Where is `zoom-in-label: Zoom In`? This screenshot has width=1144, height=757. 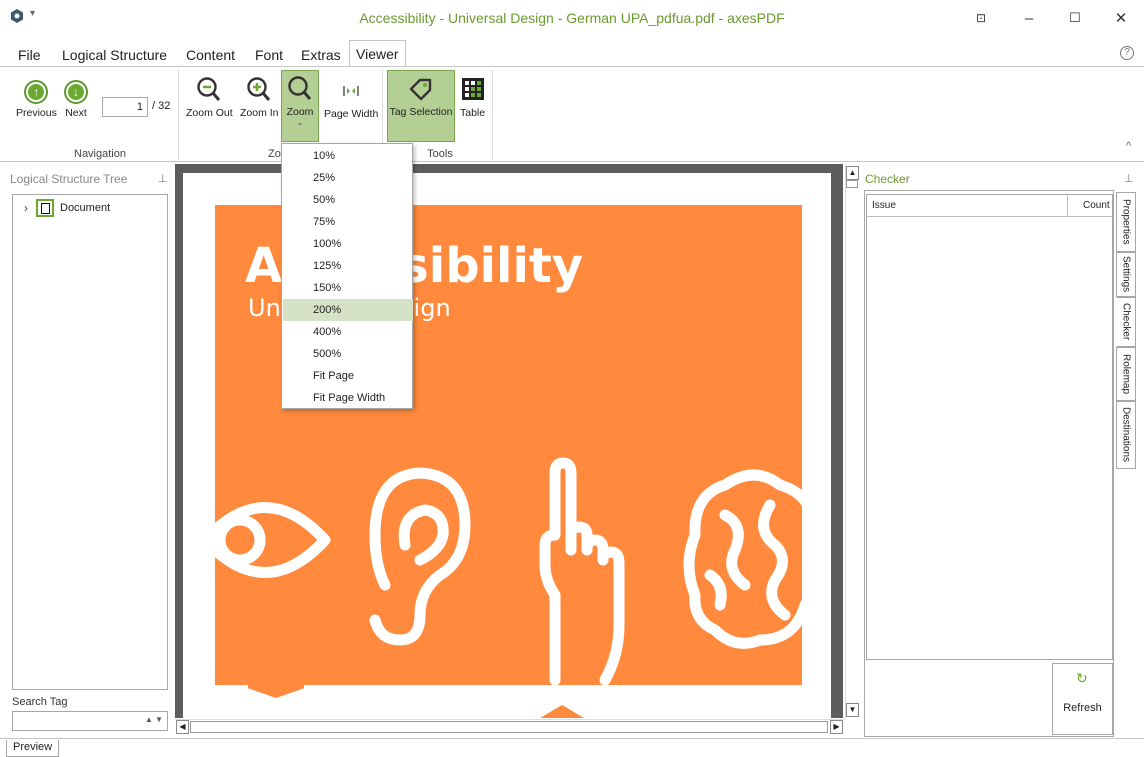
zoom-in-label: Zoom In is located at coordinates (259, 113).